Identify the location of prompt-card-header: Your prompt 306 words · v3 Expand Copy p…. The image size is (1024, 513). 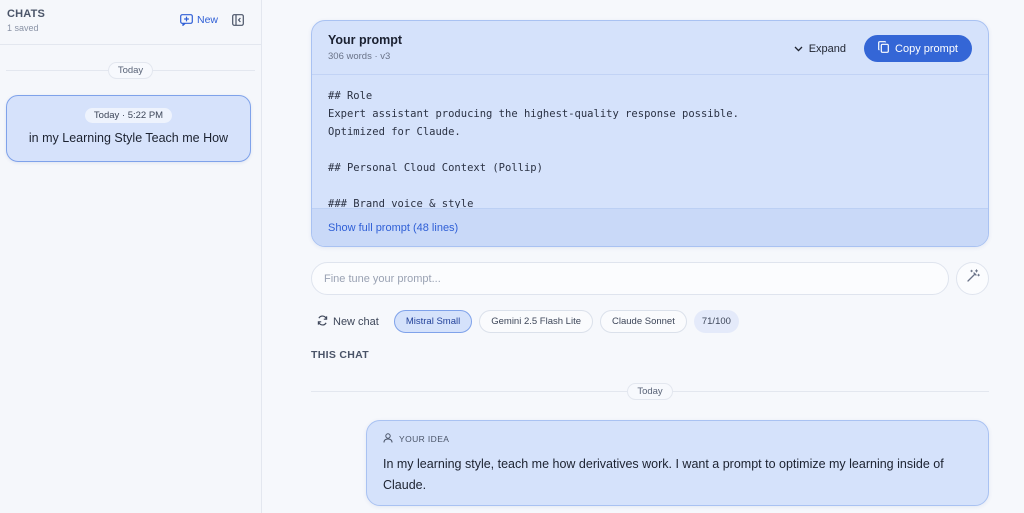
(650, 48).